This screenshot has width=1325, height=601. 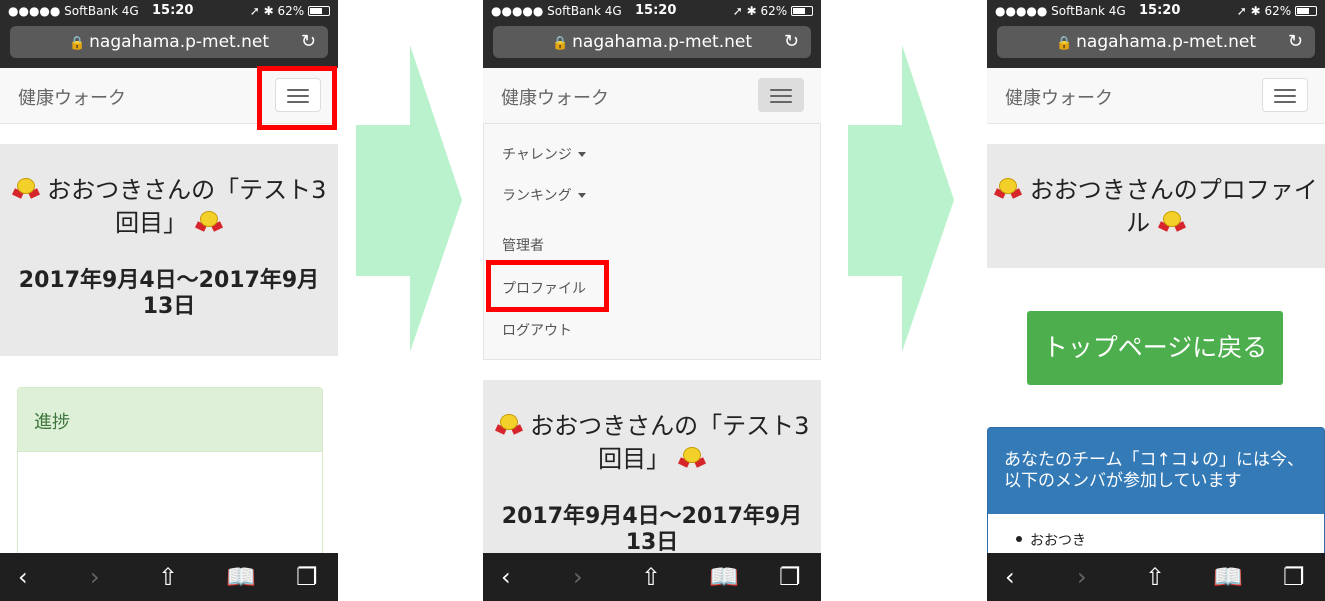 I want to click on menu-item-label: ランキング, so click(x=537, y=196).